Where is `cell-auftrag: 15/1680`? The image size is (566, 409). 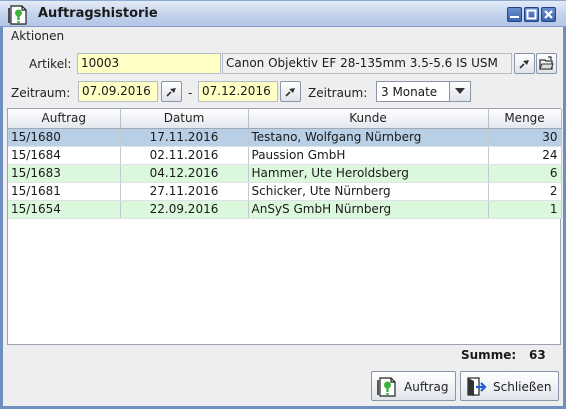 cell-auftrag: 15/1680 is located at coordinates (64, 137).